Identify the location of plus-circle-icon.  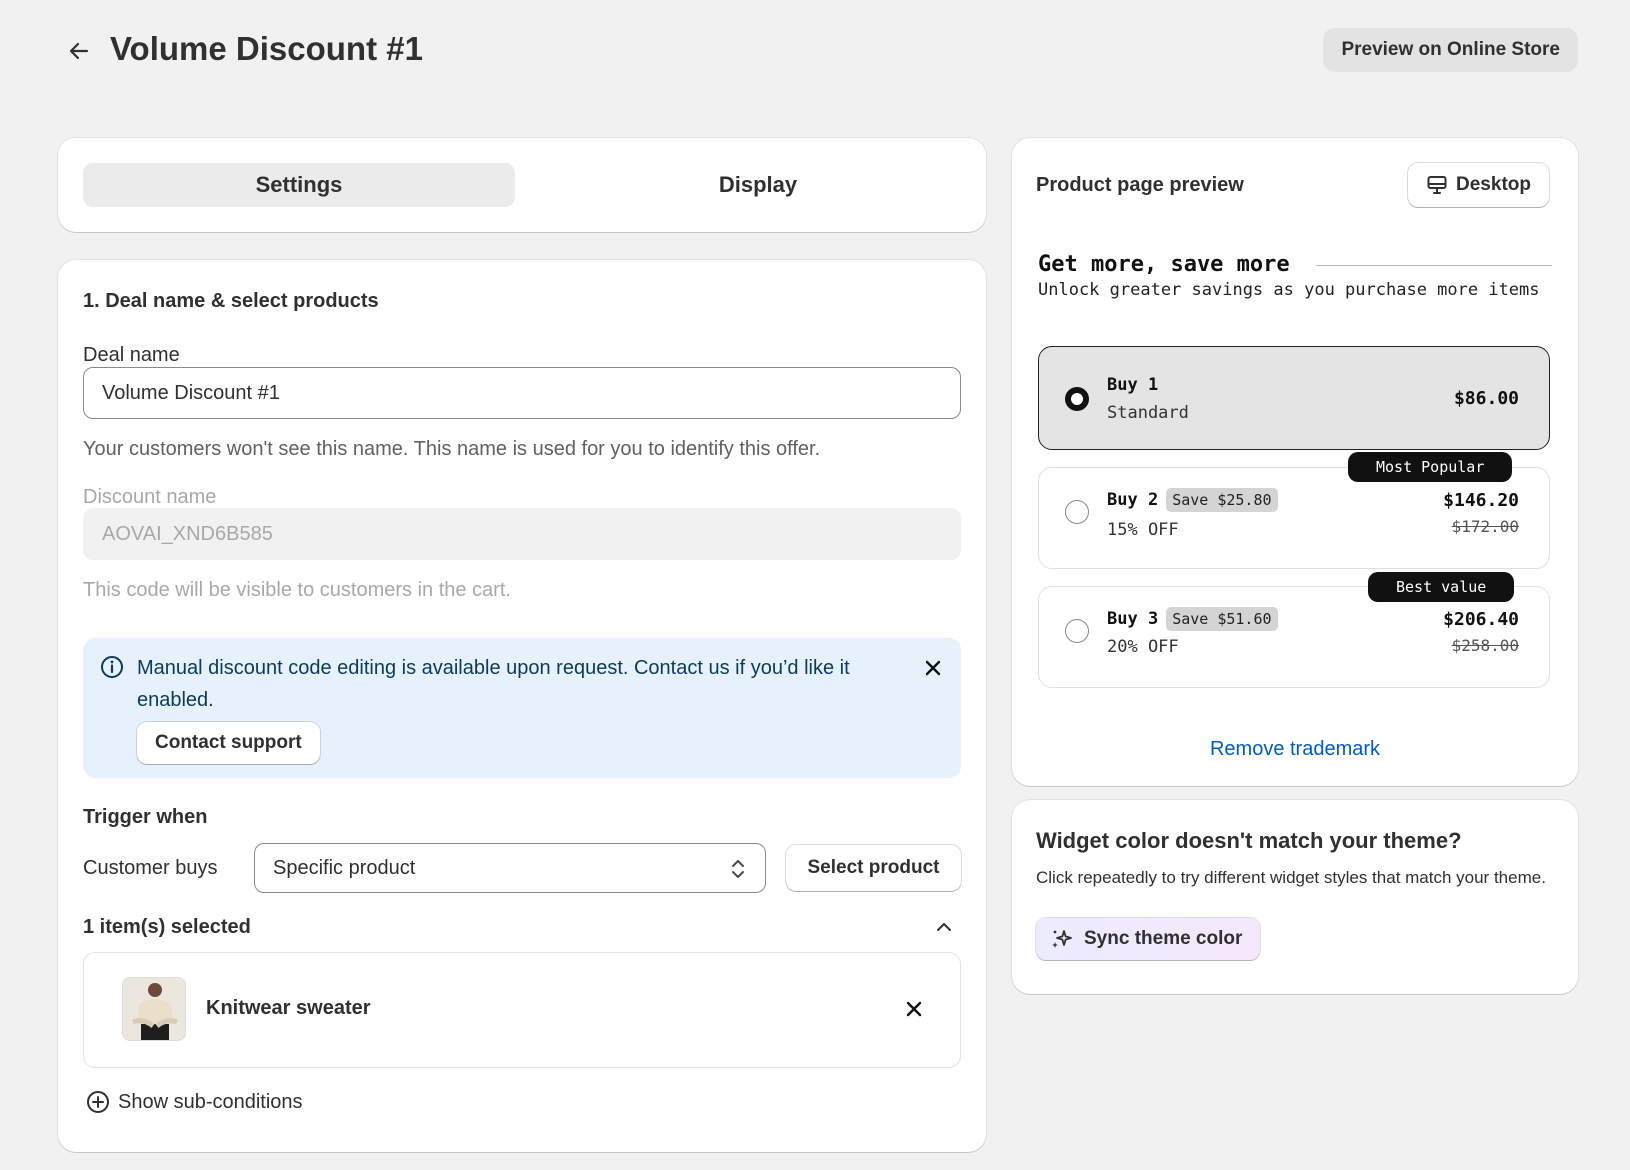
(98, 1102).